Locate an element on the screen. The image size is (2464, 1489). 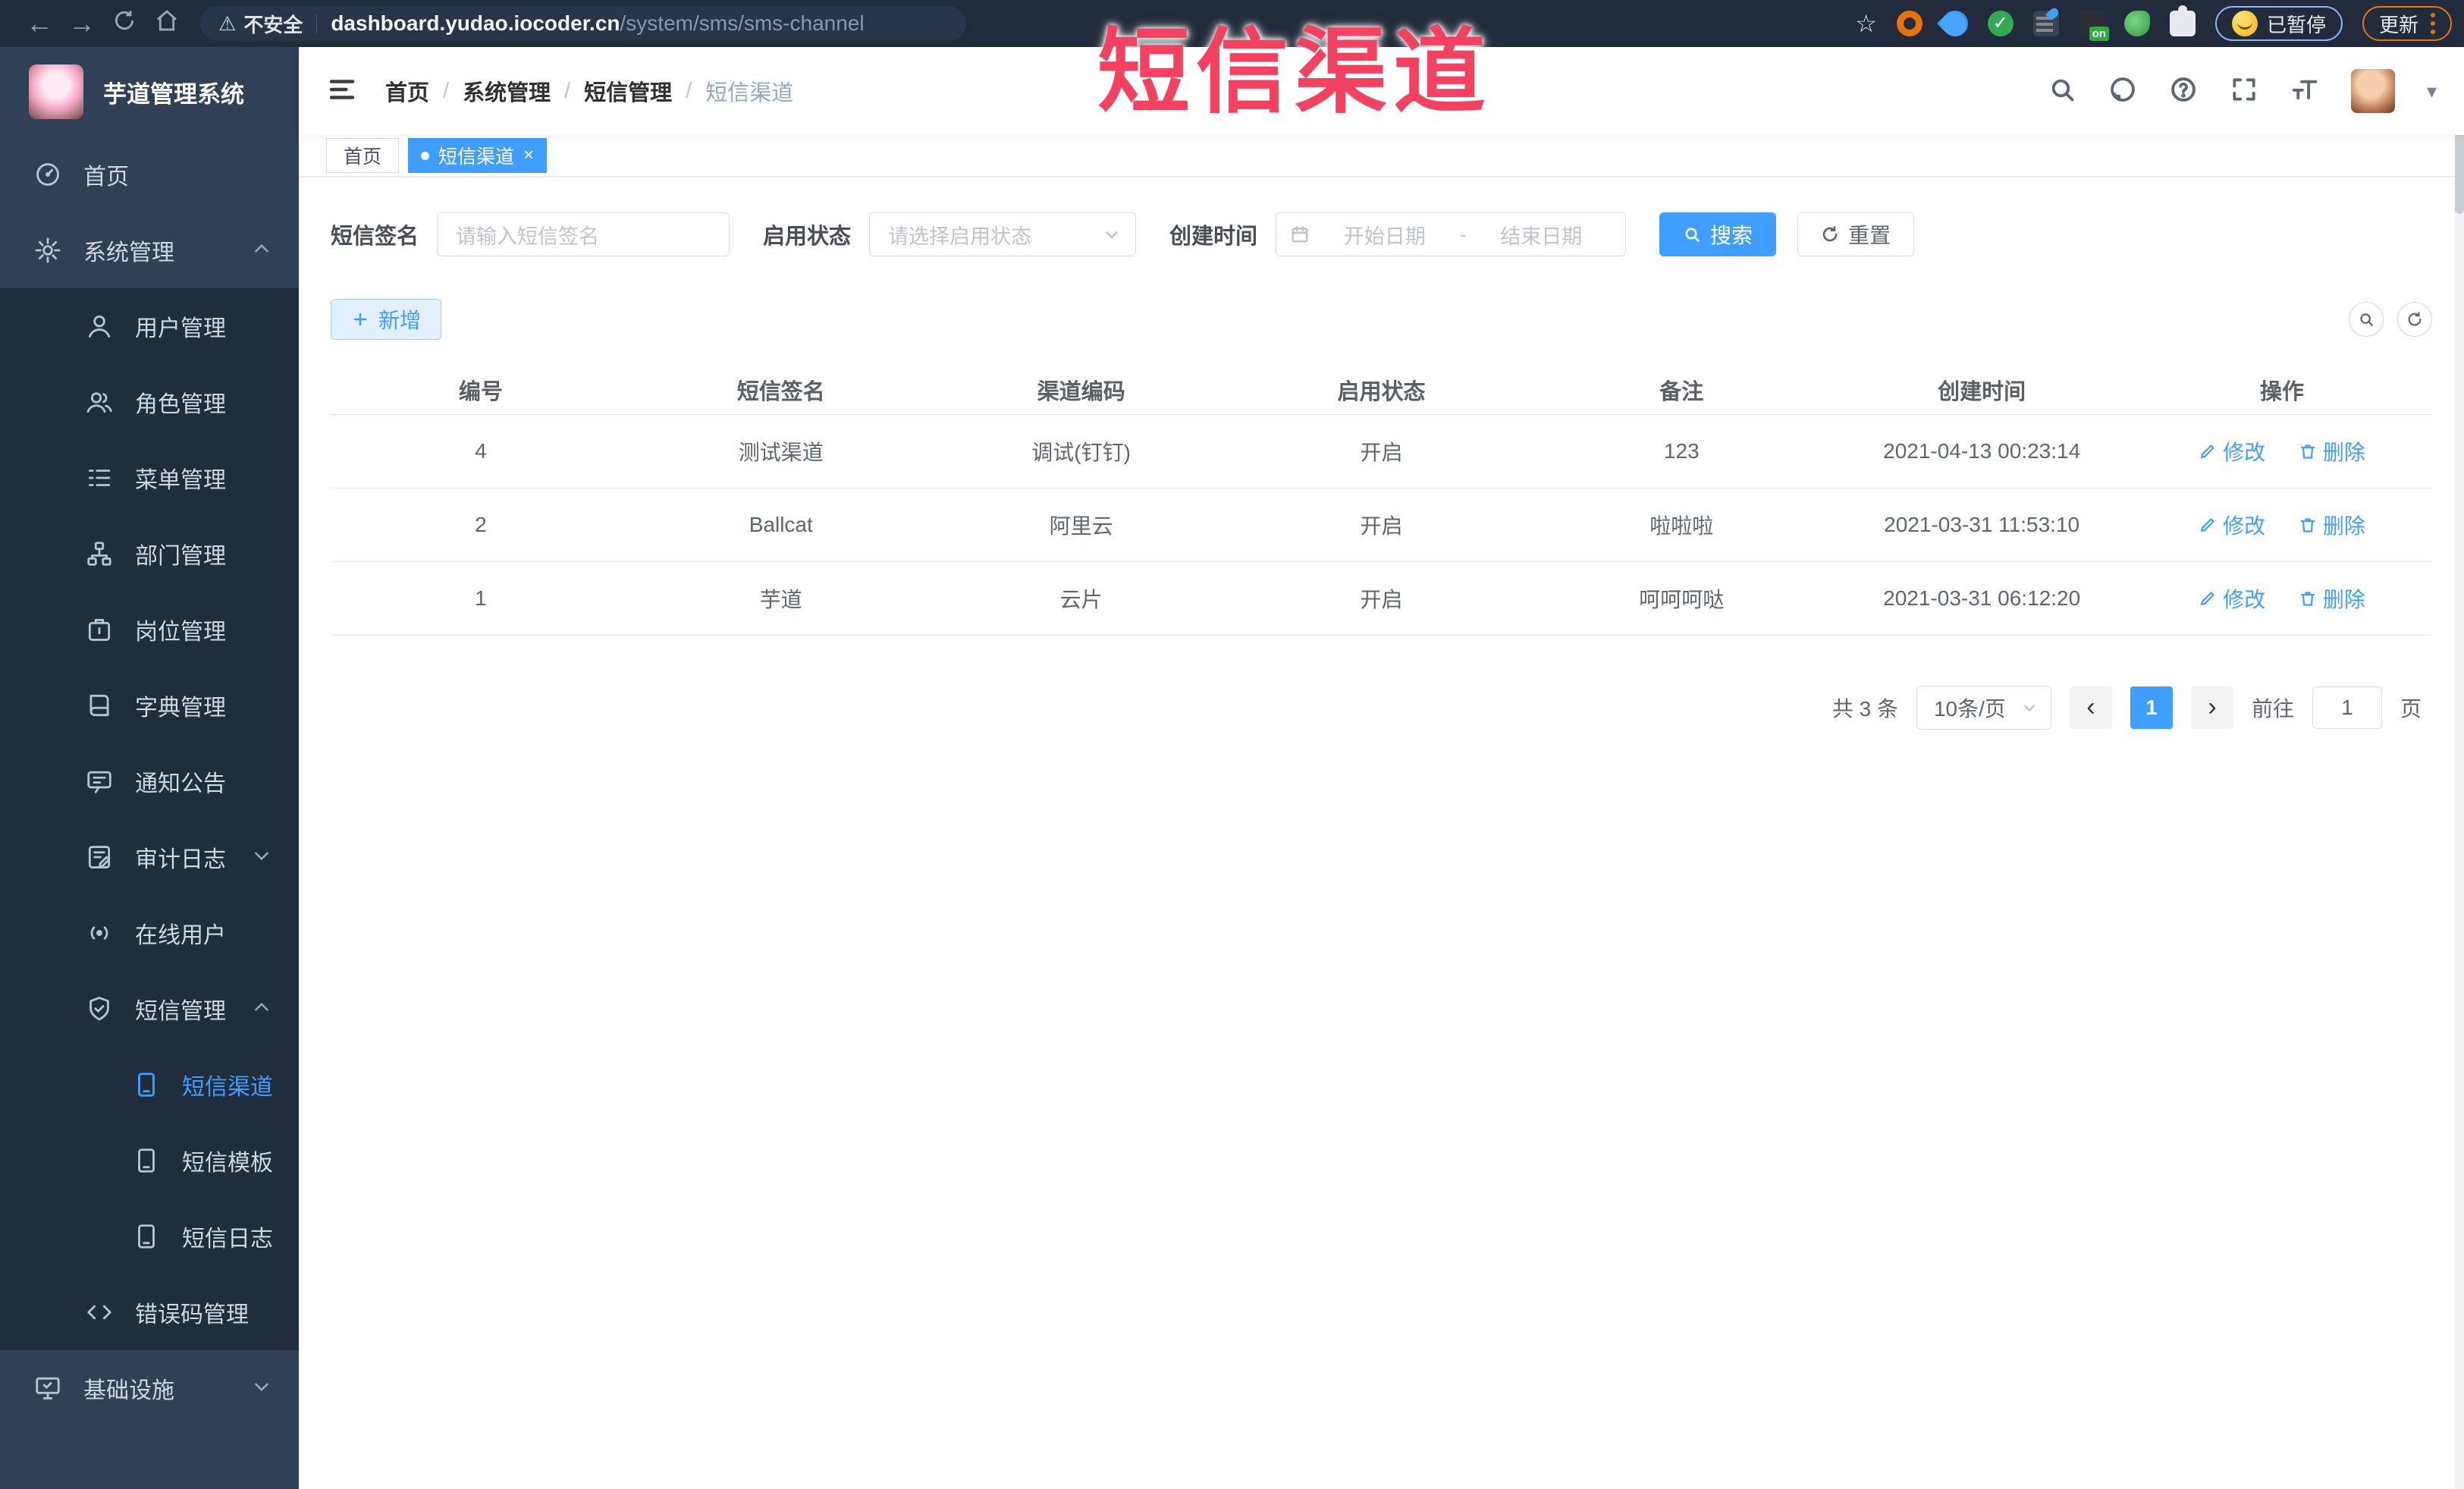
home-icon is located at coordinates (167, 23).